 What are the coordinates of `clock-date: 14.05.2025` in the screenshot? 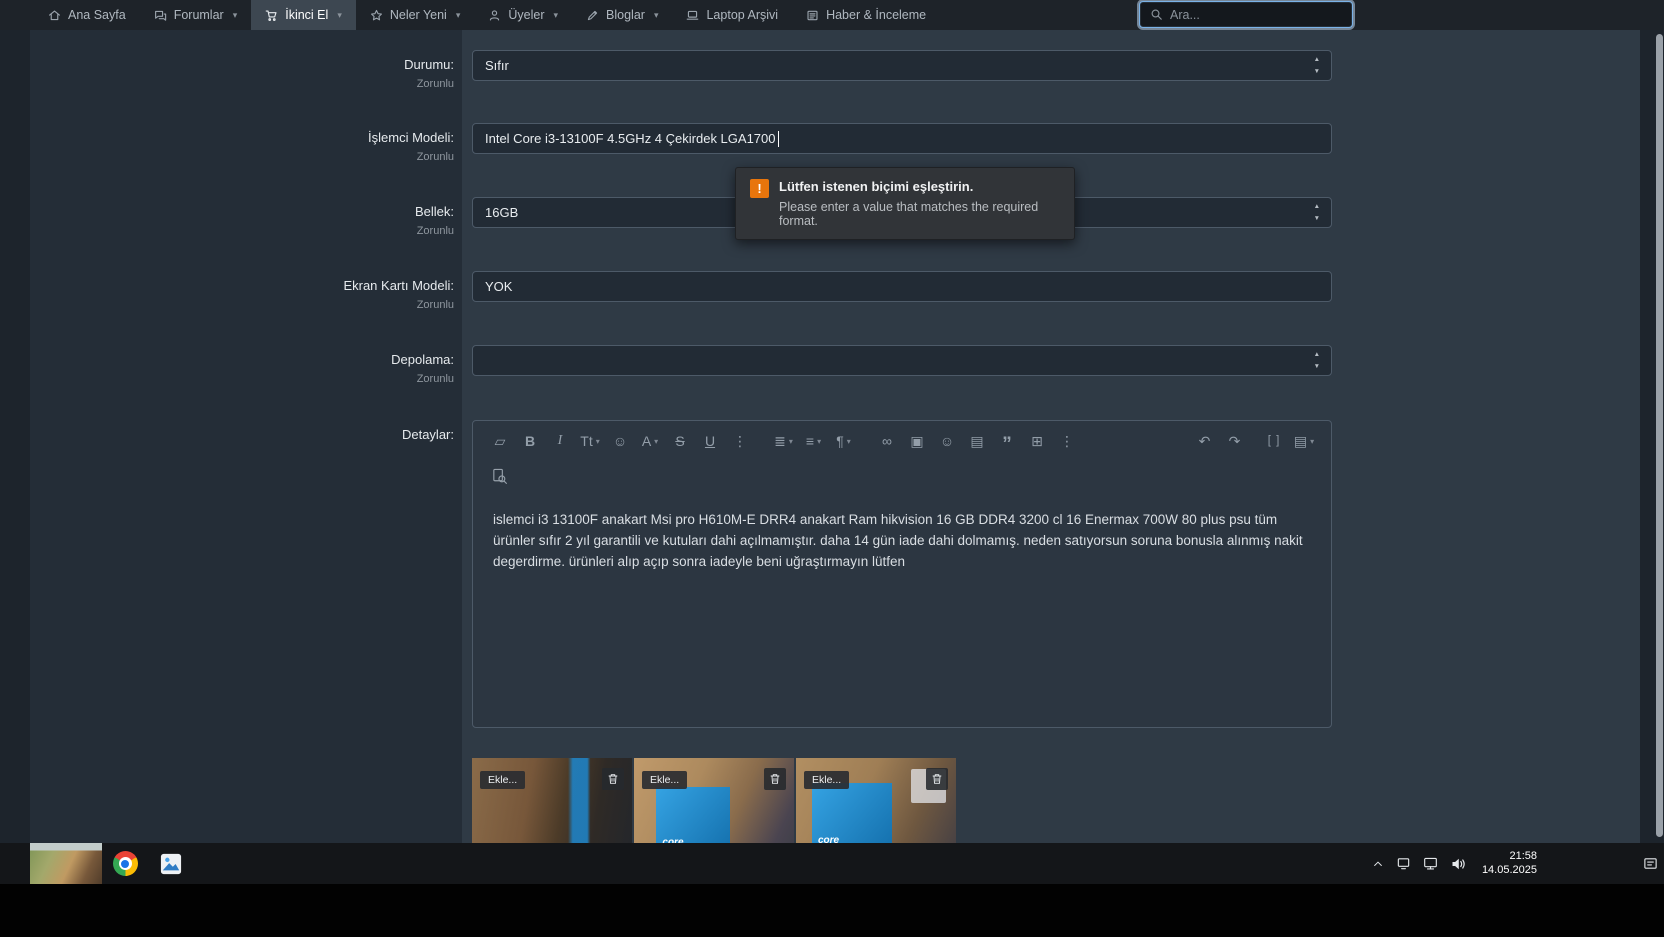 It's located at (1509, 869).